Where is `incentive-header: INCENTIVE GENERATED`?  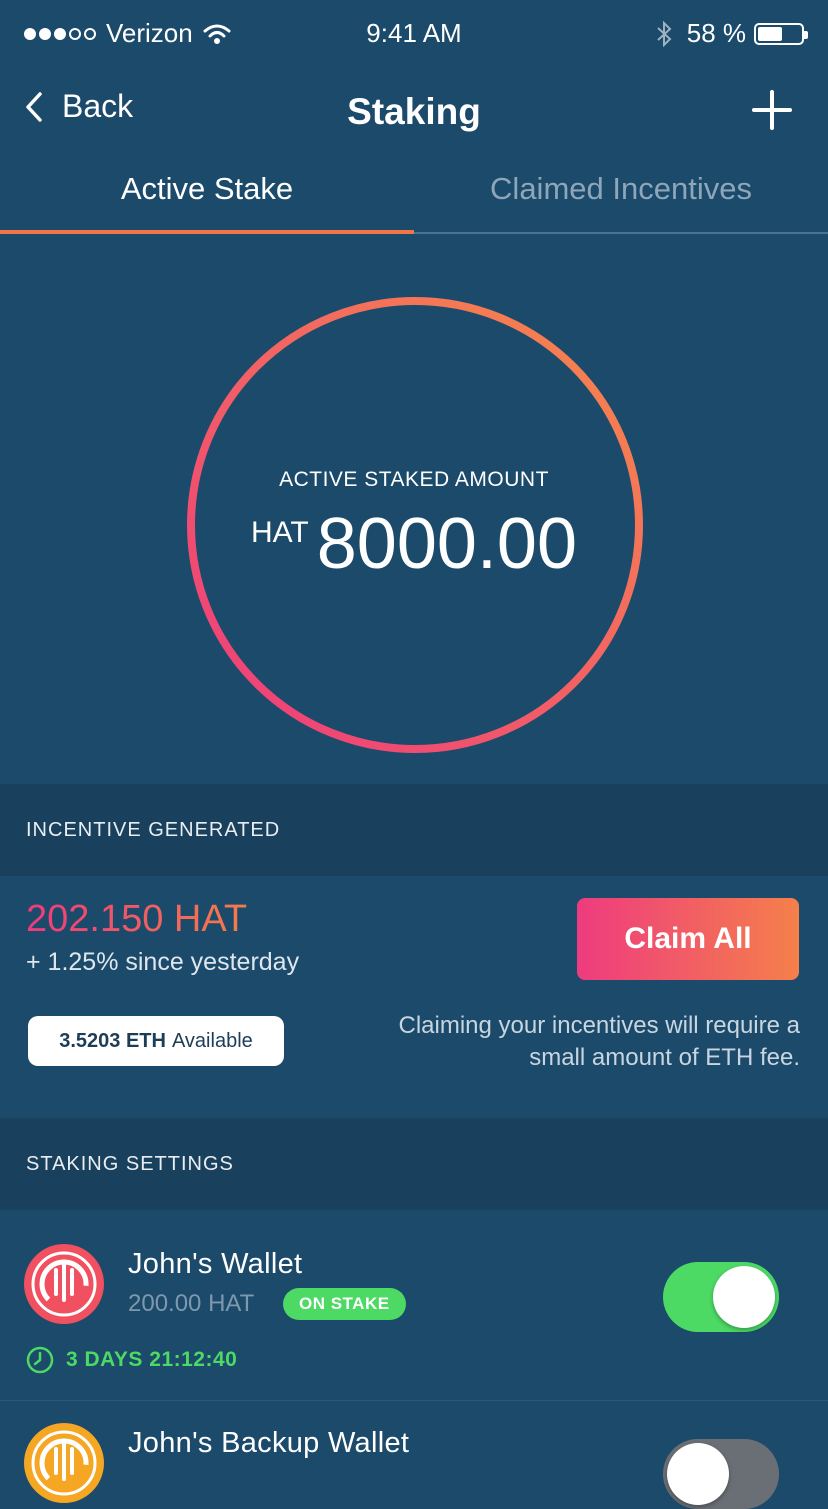 incentive-header: INCENTIVE GENERATED is located at coordinates (414, 830).